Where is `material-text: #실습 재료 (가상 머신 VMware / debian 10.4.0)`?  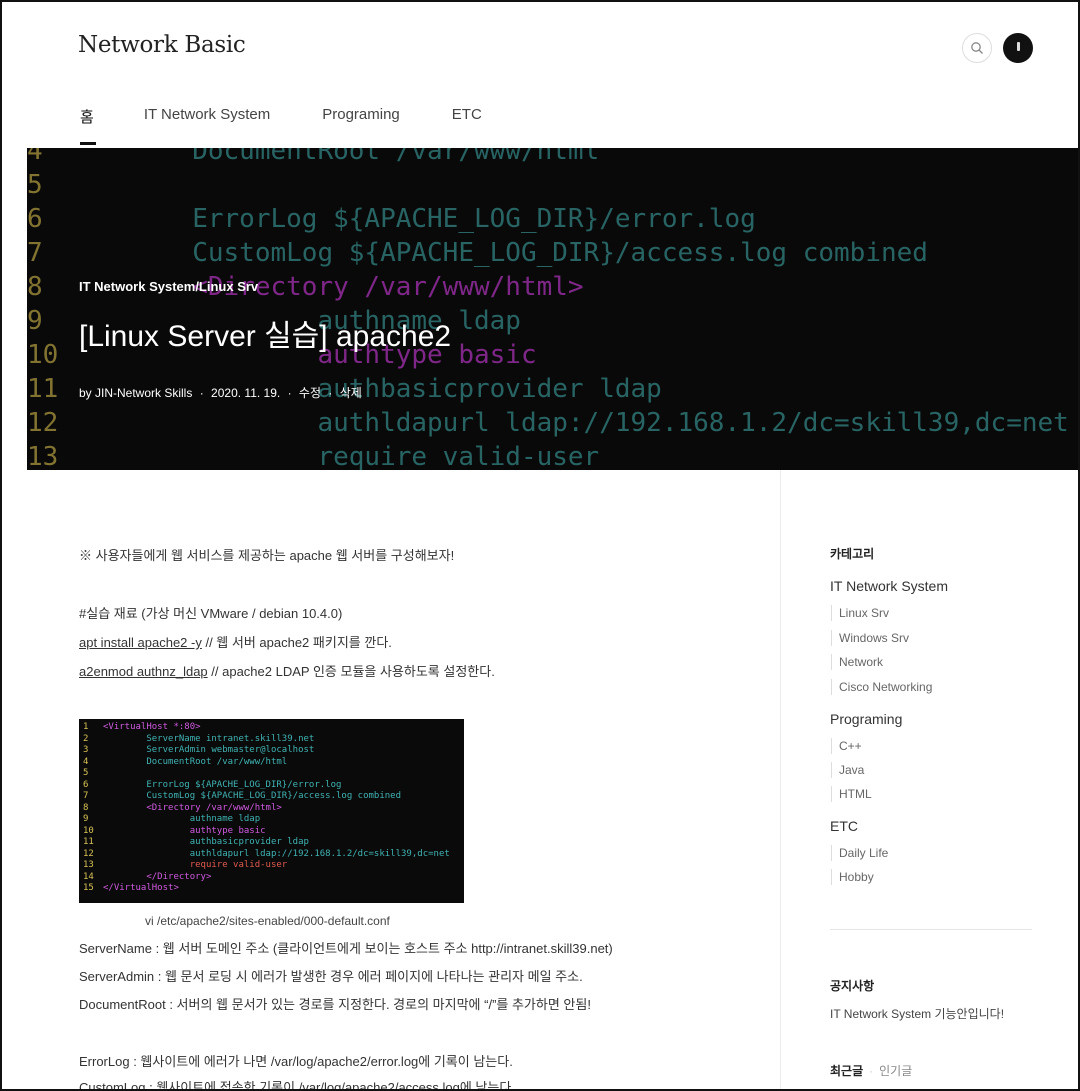
material-text: #실습 재료 (가상 머신 VMware / debian 10.4.0) is located at coordinates (211, 613).